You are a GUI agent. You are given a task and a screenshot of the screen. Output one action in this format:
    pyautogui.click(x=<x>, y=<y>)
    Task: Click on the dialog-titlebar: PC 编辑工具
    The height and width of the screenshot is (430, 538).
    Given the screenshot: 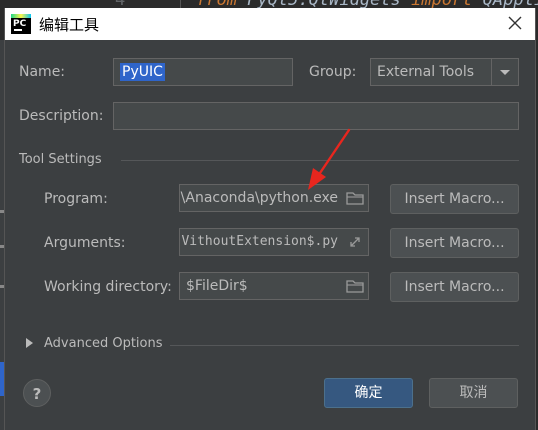 What is the action you would take?
    pyautogui.click(x=270, y=24)
    